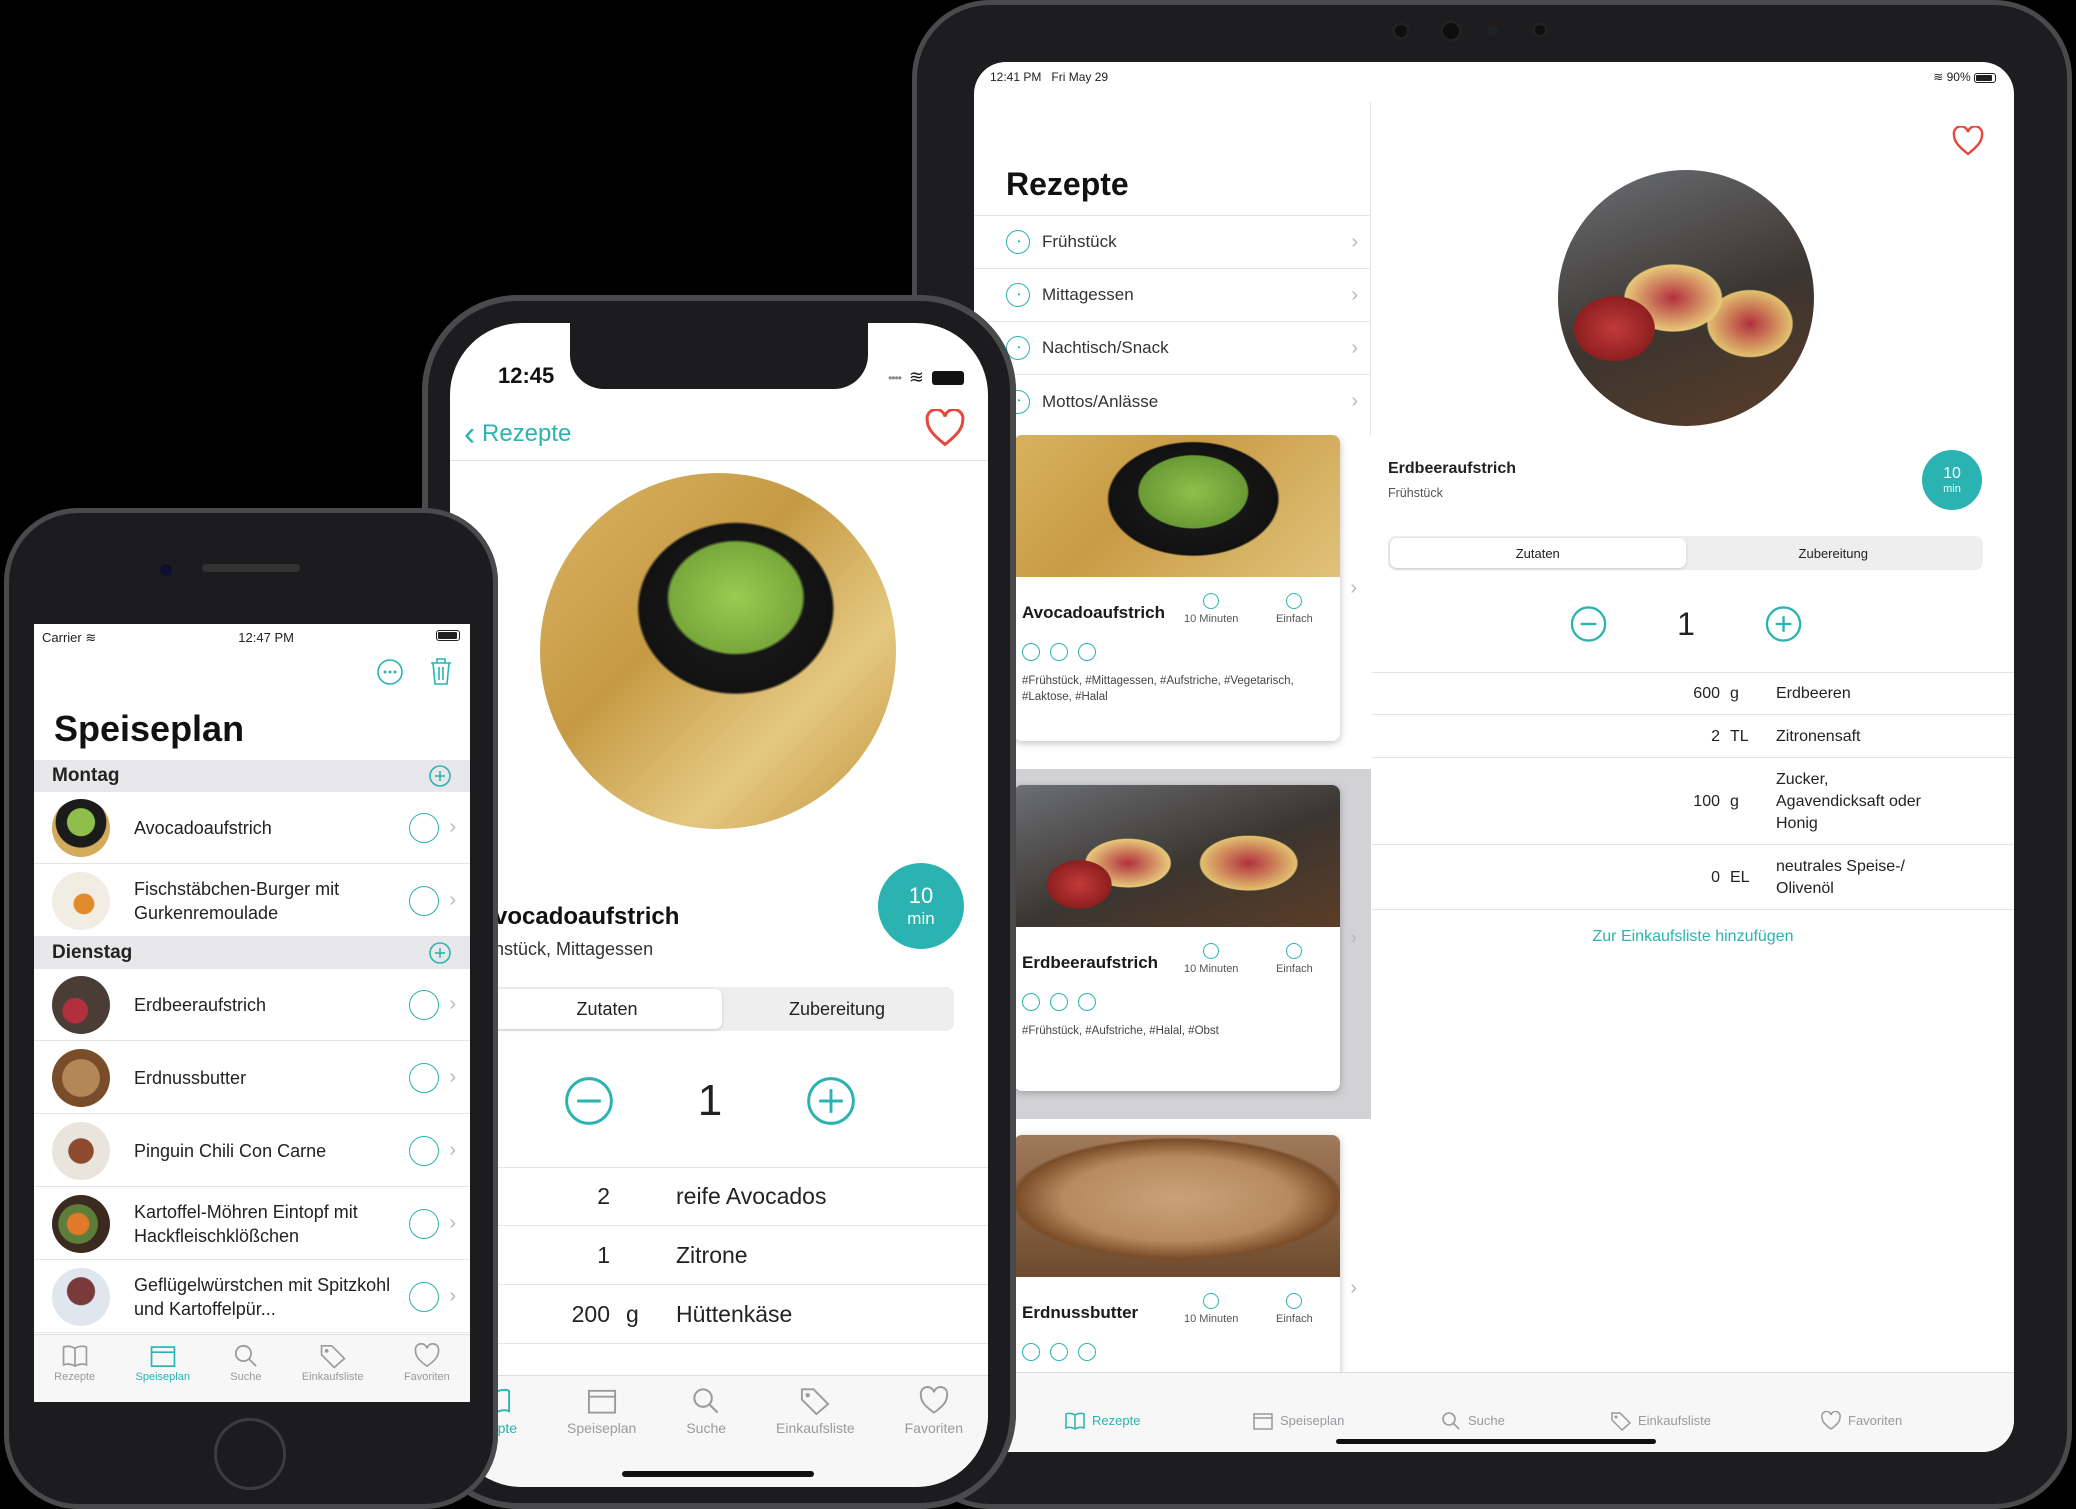 The image size is (2076, 1509). I want to click on tab-label: Suche, so click(1486, 1420).